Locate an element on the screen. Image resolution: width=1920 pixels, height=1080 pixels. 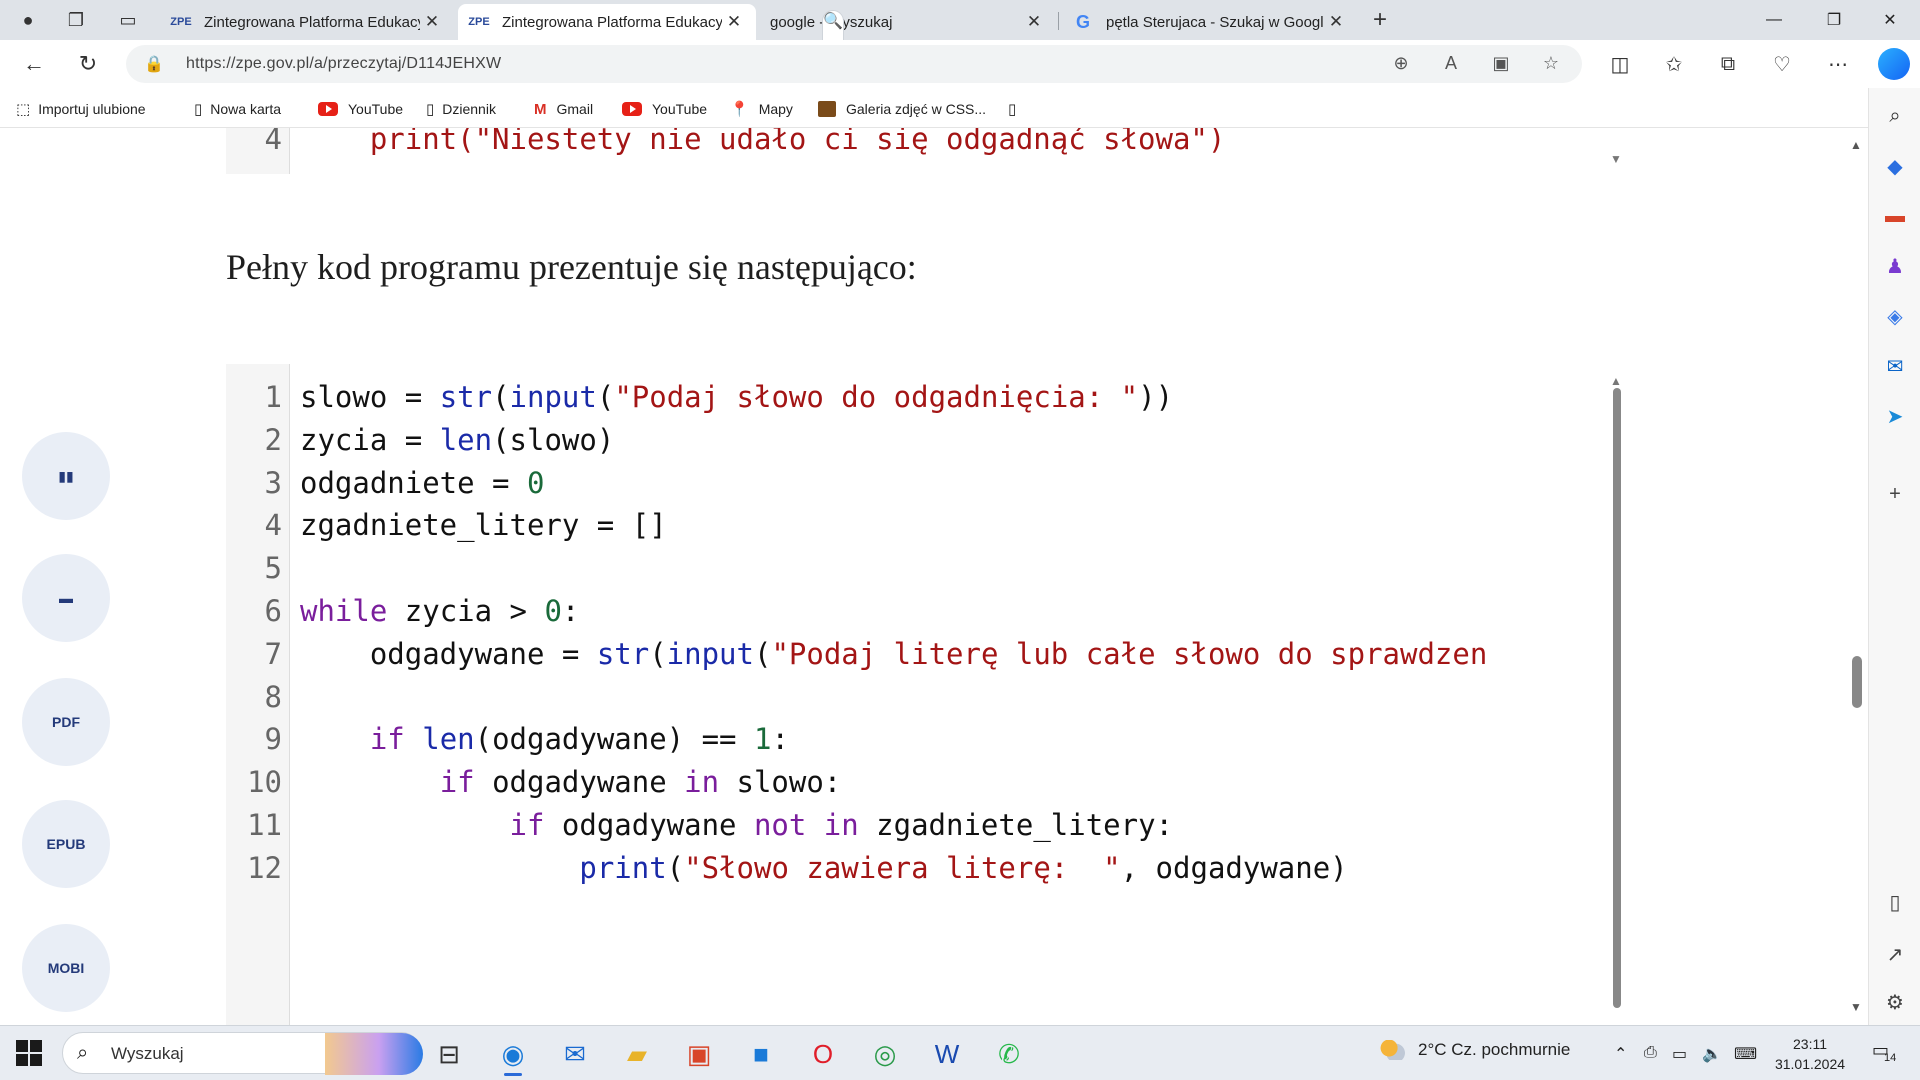
more-menu-icon: ⋯ is located at coordinates (1838, 64).